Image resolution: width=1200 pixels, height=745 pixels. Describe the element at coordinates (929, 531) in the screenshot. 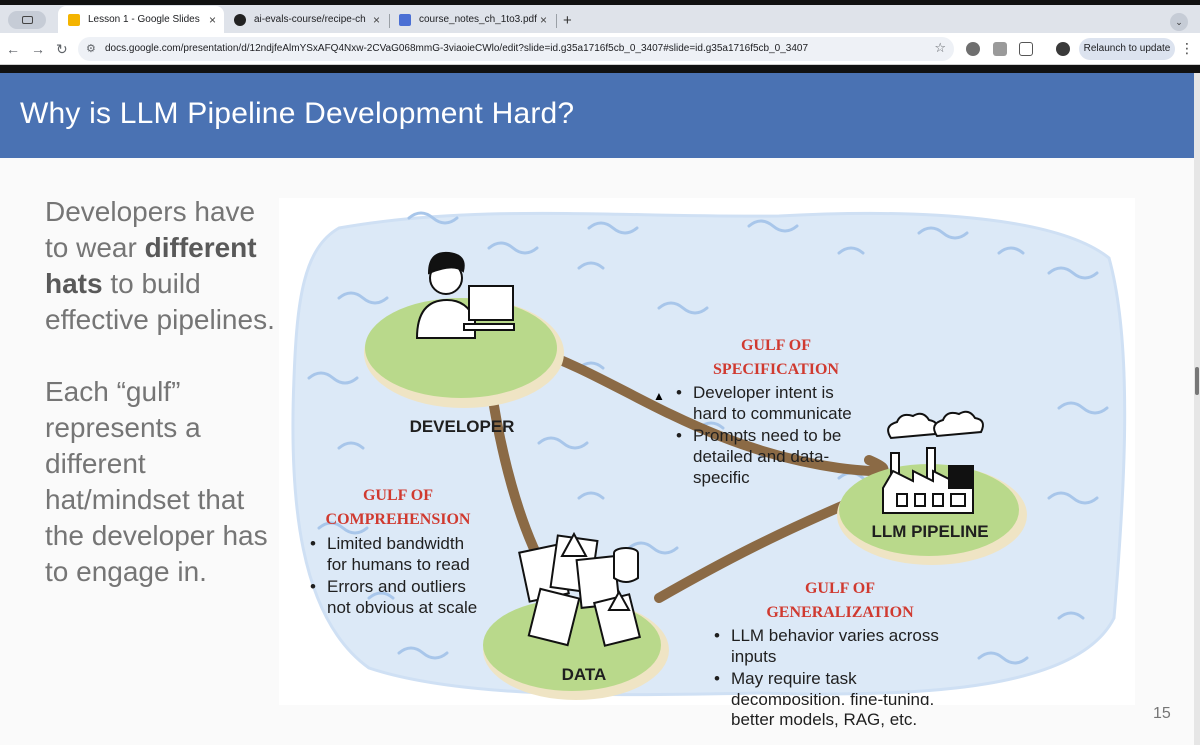

I see `llm-pipeline-label: LLM PIPELINE` at that location.